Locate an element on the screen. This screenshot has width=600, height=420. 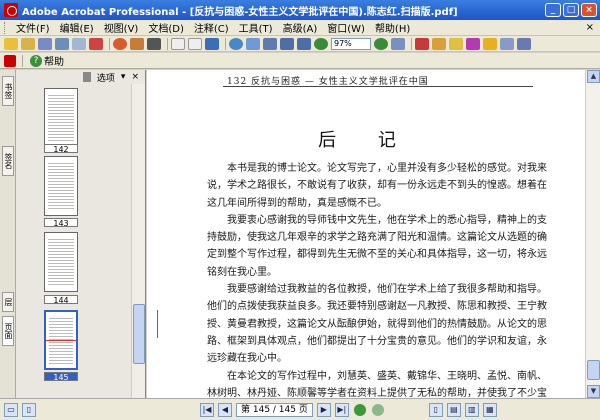
print-icon is located at coordinates (62, 43).